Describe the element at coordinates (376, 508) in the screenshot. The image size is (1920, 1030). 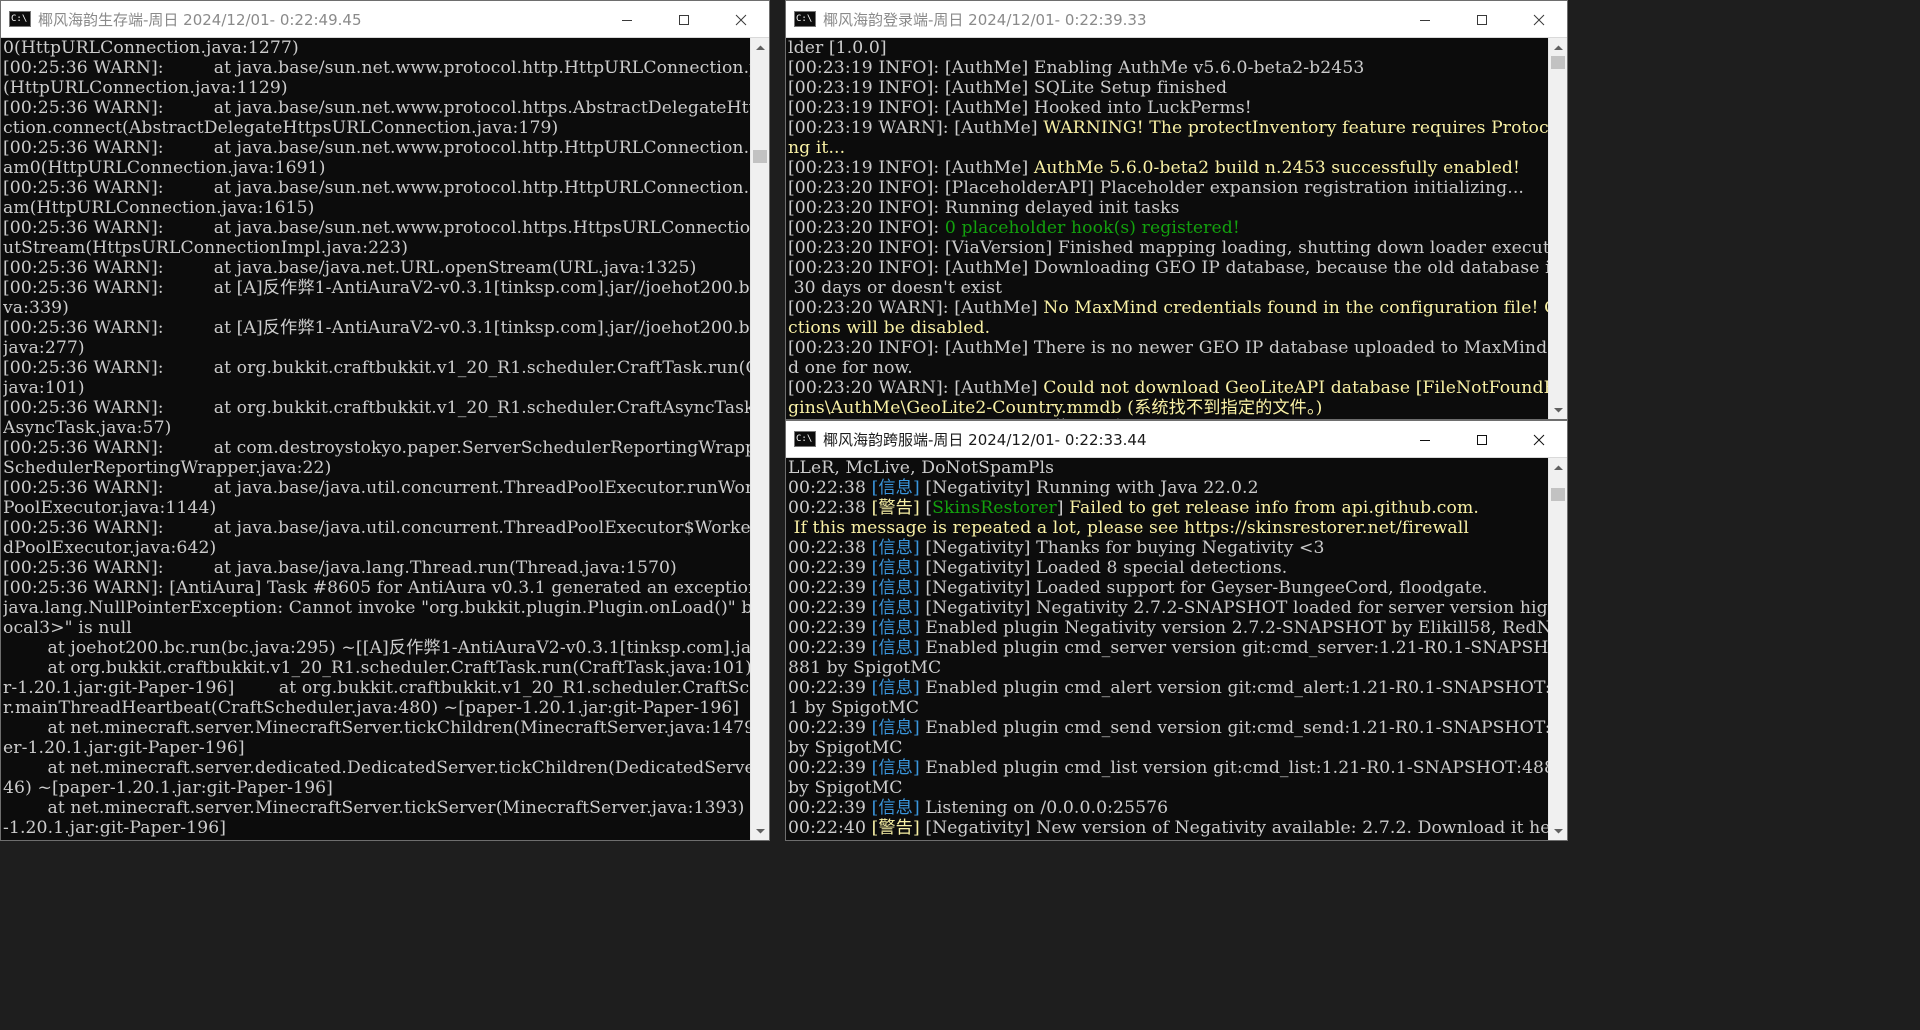
I see `console-line: PoolExecutor.java:1144)` at that location.